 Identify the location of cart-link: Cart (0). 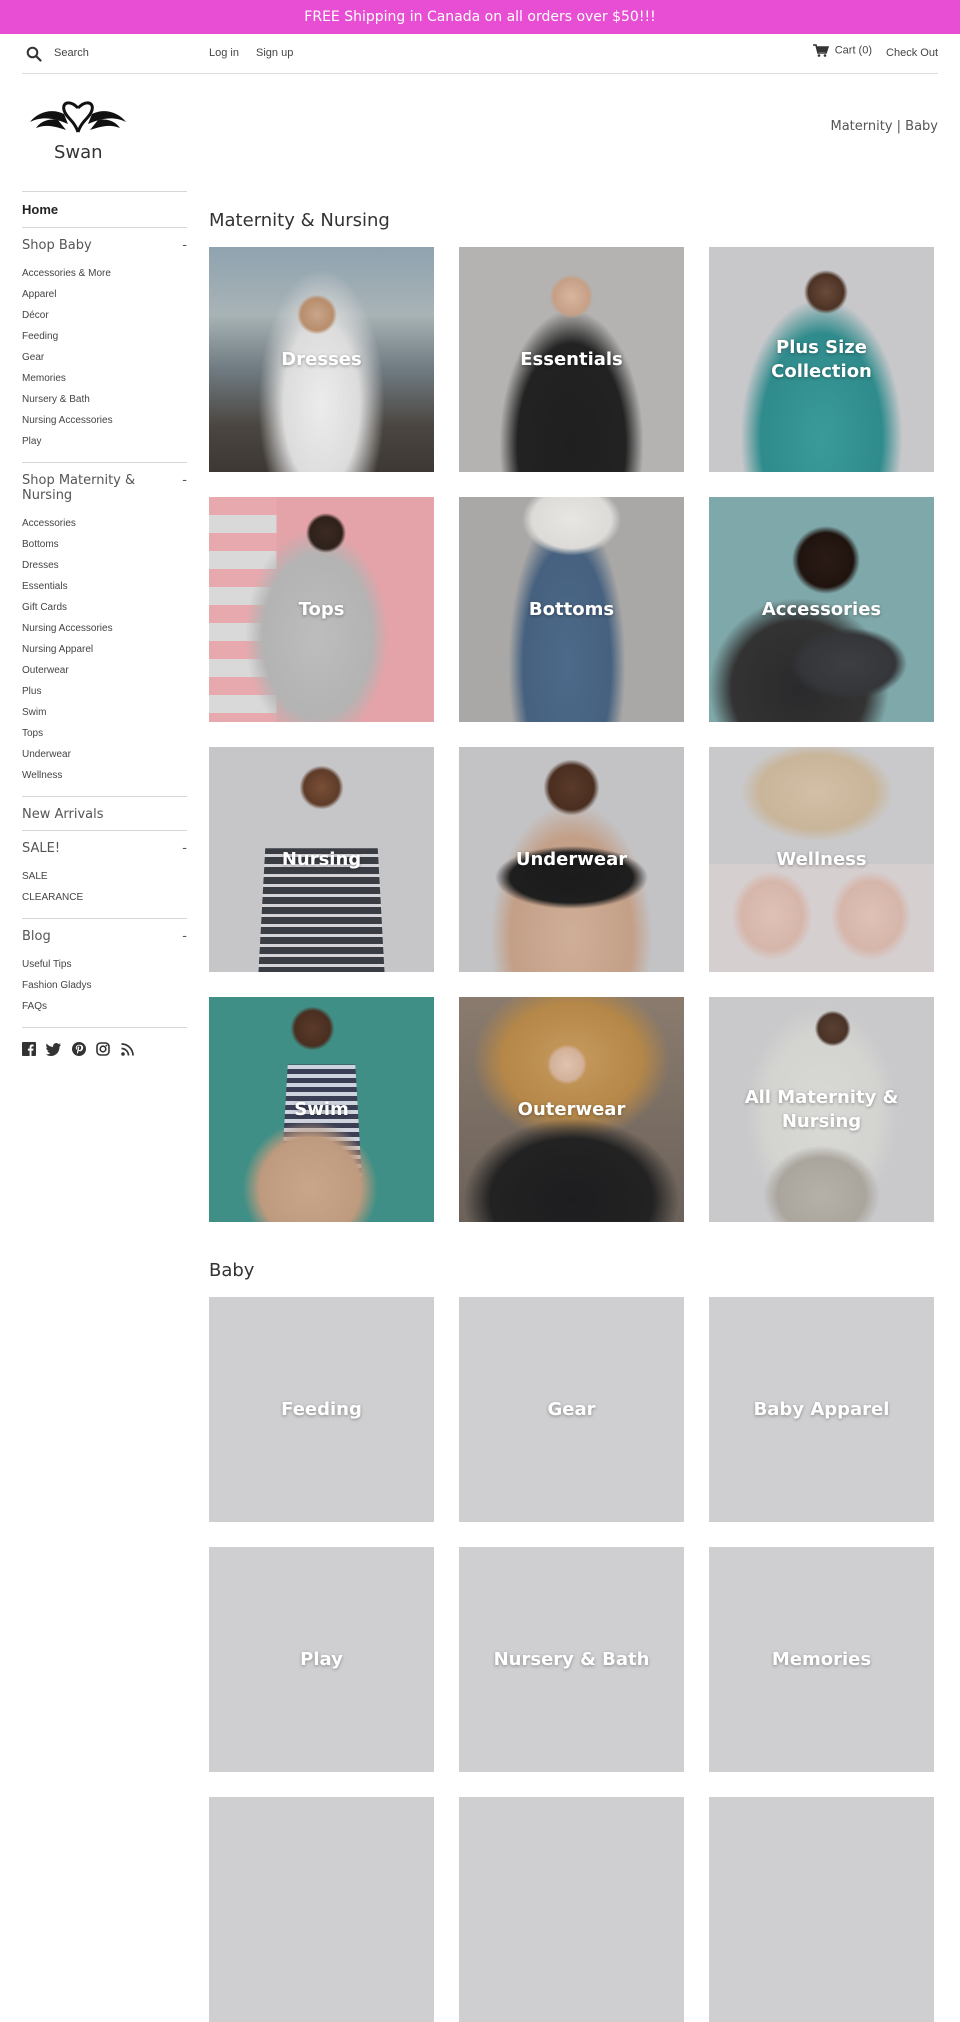
(842, 50).